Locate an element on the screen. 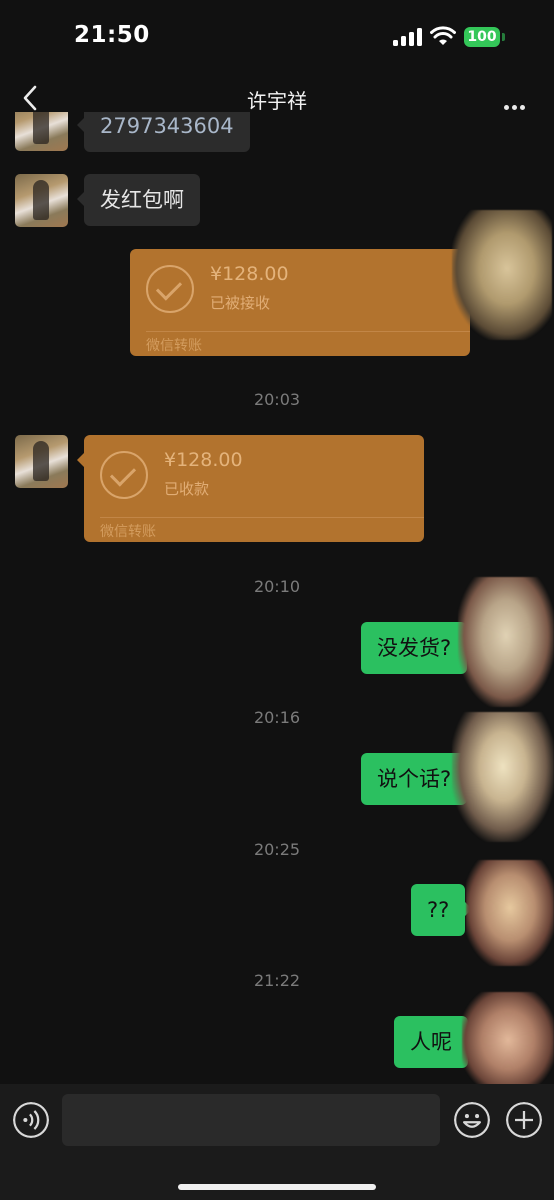 This screenshot has width=554, height=1200. message-text: 2797343604 is located at coordinates (167, 126).